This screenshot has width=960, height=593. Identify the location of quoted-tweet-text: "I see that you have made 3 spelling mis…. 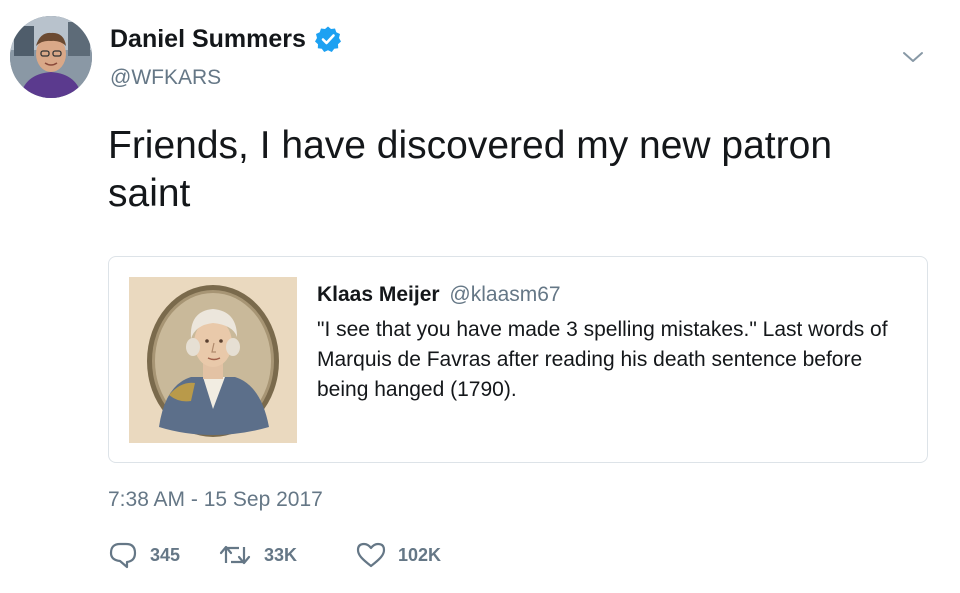
(602, 359).